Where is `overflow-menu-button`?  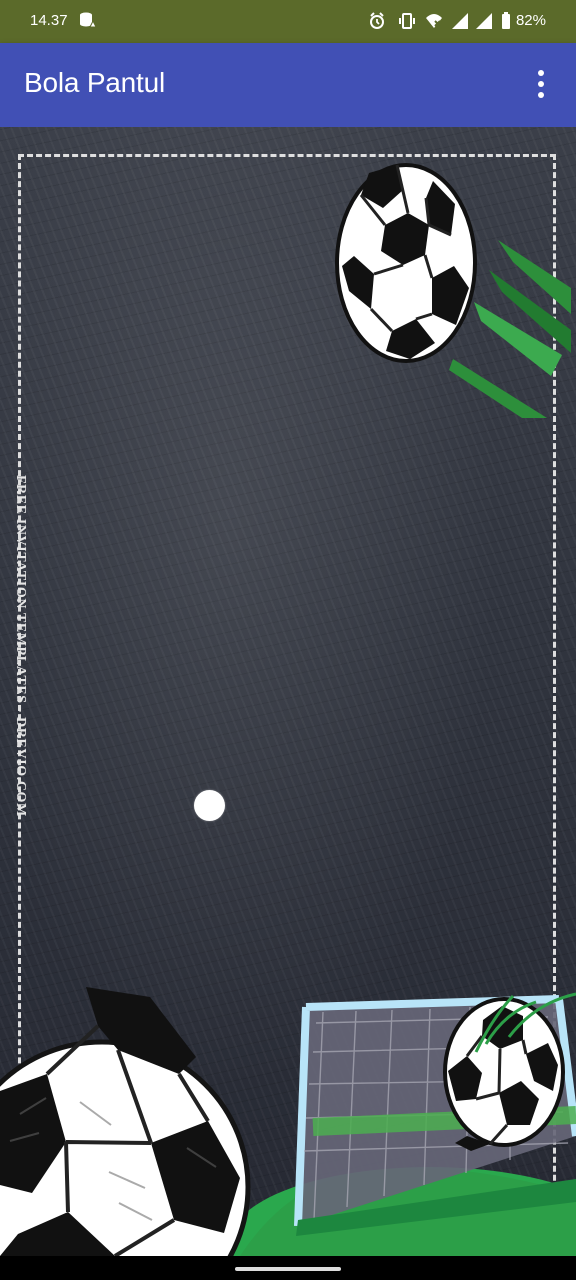
overflow-menu-button is located at coordinates (541, 84).